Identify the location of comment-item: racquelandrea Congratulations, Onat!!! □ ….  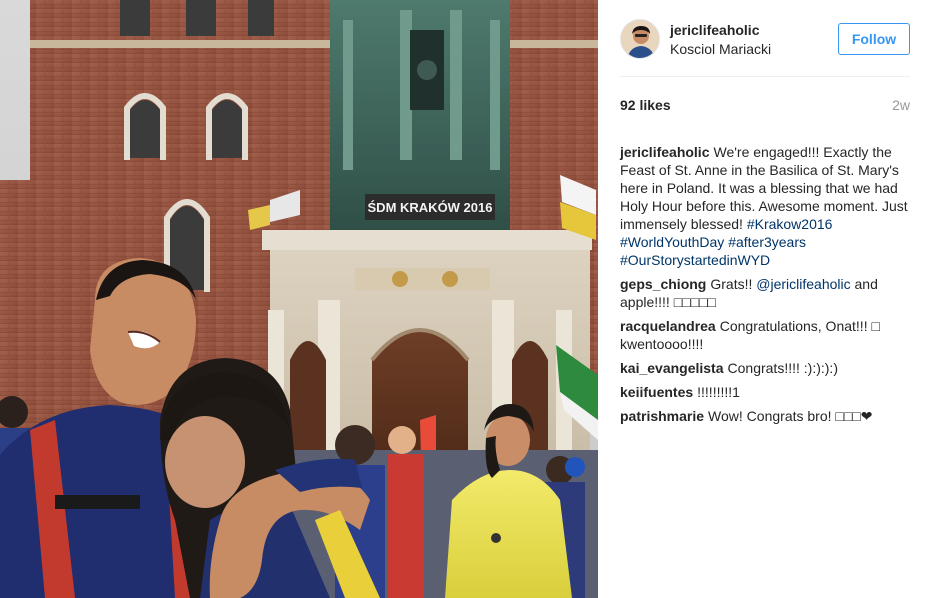
(765, 335).